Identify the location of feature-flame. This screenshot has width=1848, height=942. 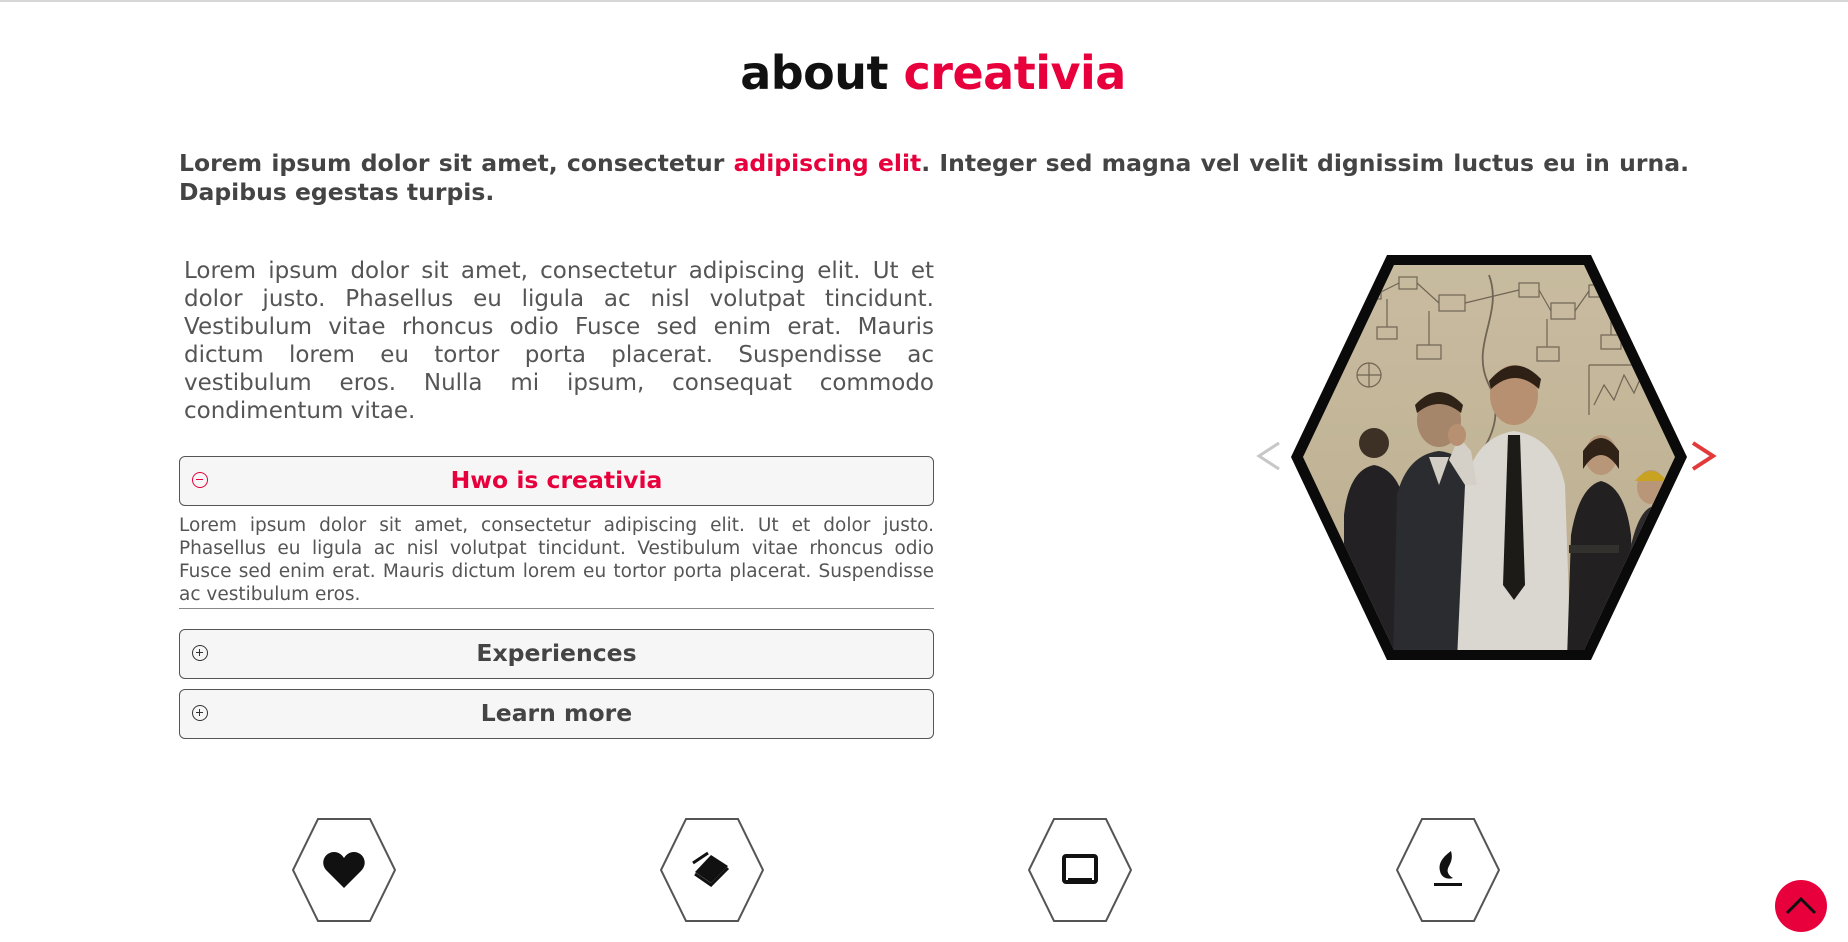
(1448, 870).